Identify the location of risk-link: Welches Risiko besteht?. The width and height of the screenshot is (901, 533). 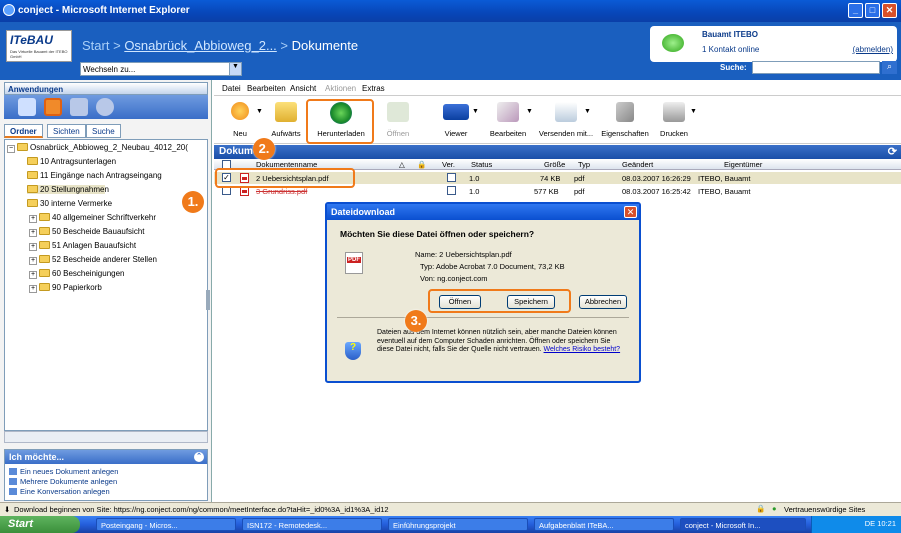
(582, 349).